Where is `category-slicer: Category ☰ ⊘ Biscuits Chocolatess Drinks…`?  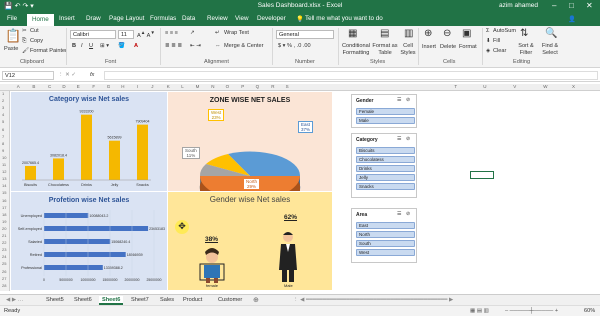 category-slicer: Category ☰ ⊘ Biscuits Chocolatess Drinks… is located at coordinates (384, 165).